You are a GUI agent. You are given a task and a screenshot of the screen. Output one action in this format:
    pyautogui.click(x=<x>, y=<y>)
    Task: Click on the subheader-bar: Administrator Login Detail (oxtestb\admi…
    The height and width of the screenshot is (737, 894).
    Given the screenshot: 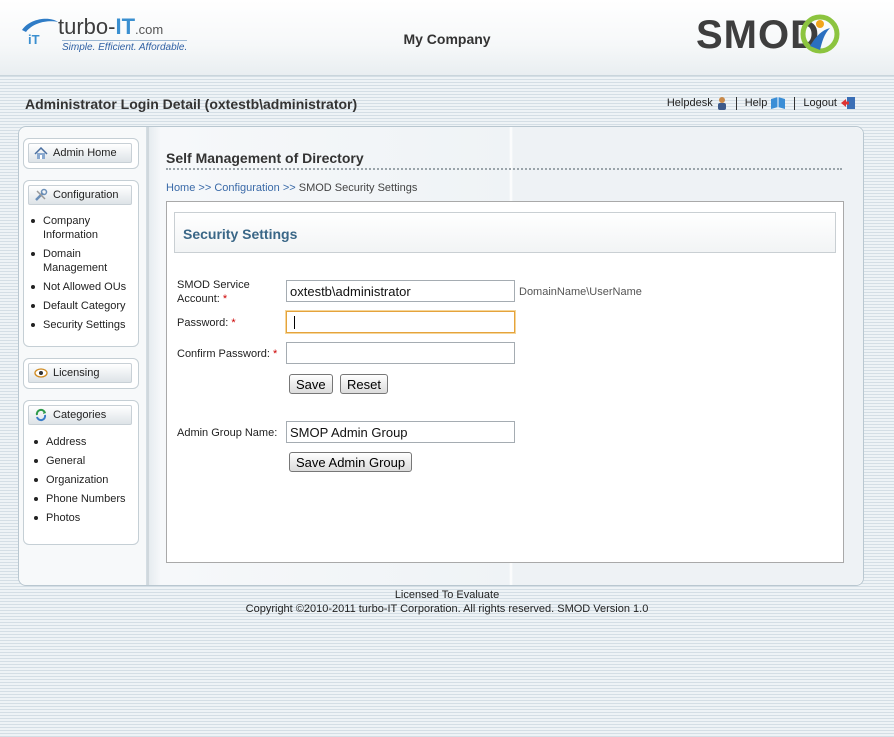 What is the action you would take?
    pyautogui.click(x=447, y=104)
    